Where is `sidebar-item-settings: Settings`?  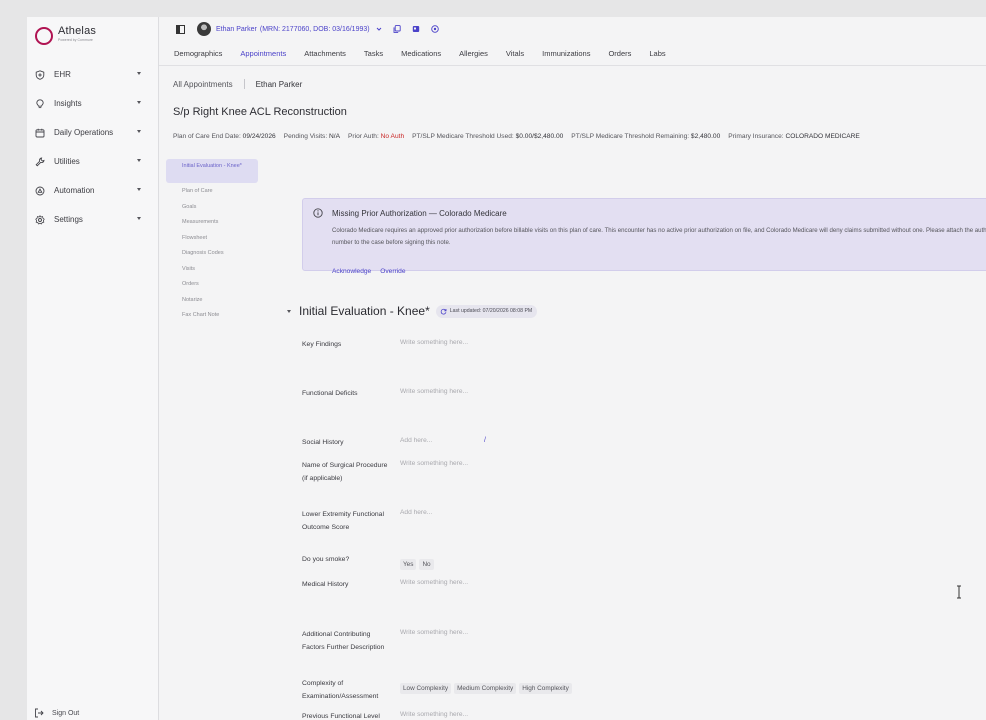
sidebar-item-settings: Settings is located at coordinates (93, 219).